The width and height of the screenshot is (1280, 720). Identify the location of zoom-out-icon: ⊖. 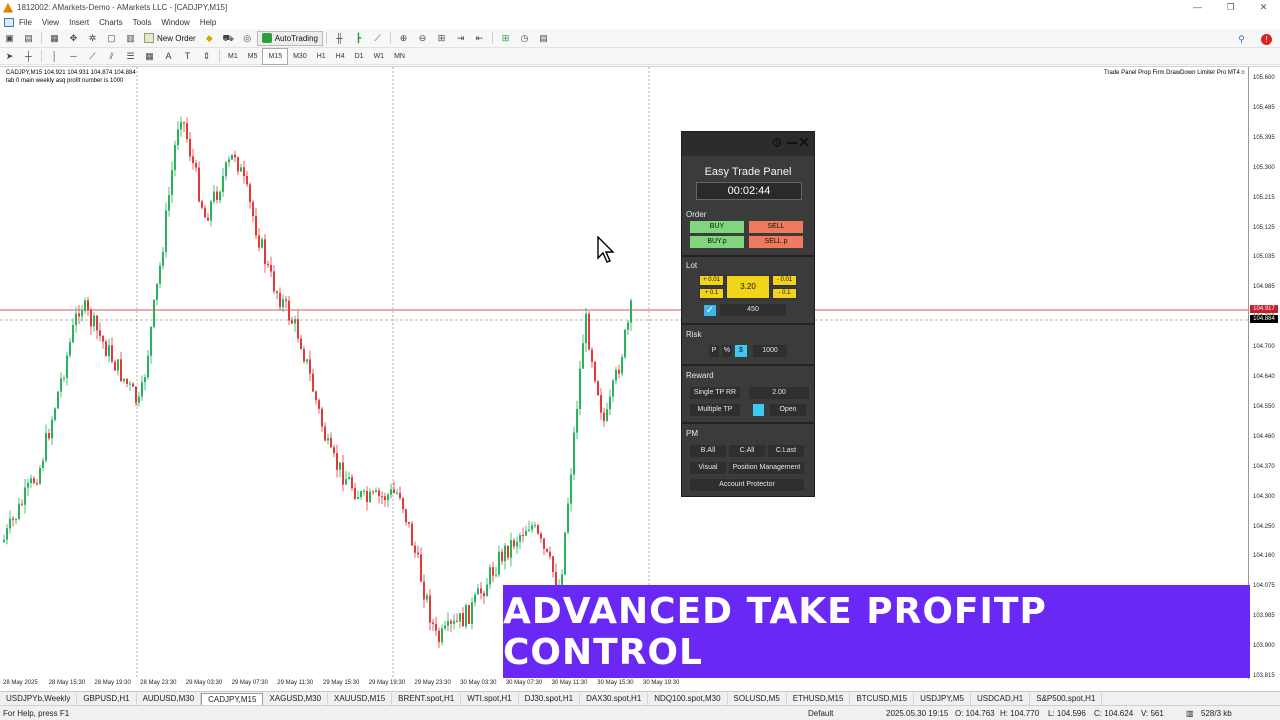
(422, 38).